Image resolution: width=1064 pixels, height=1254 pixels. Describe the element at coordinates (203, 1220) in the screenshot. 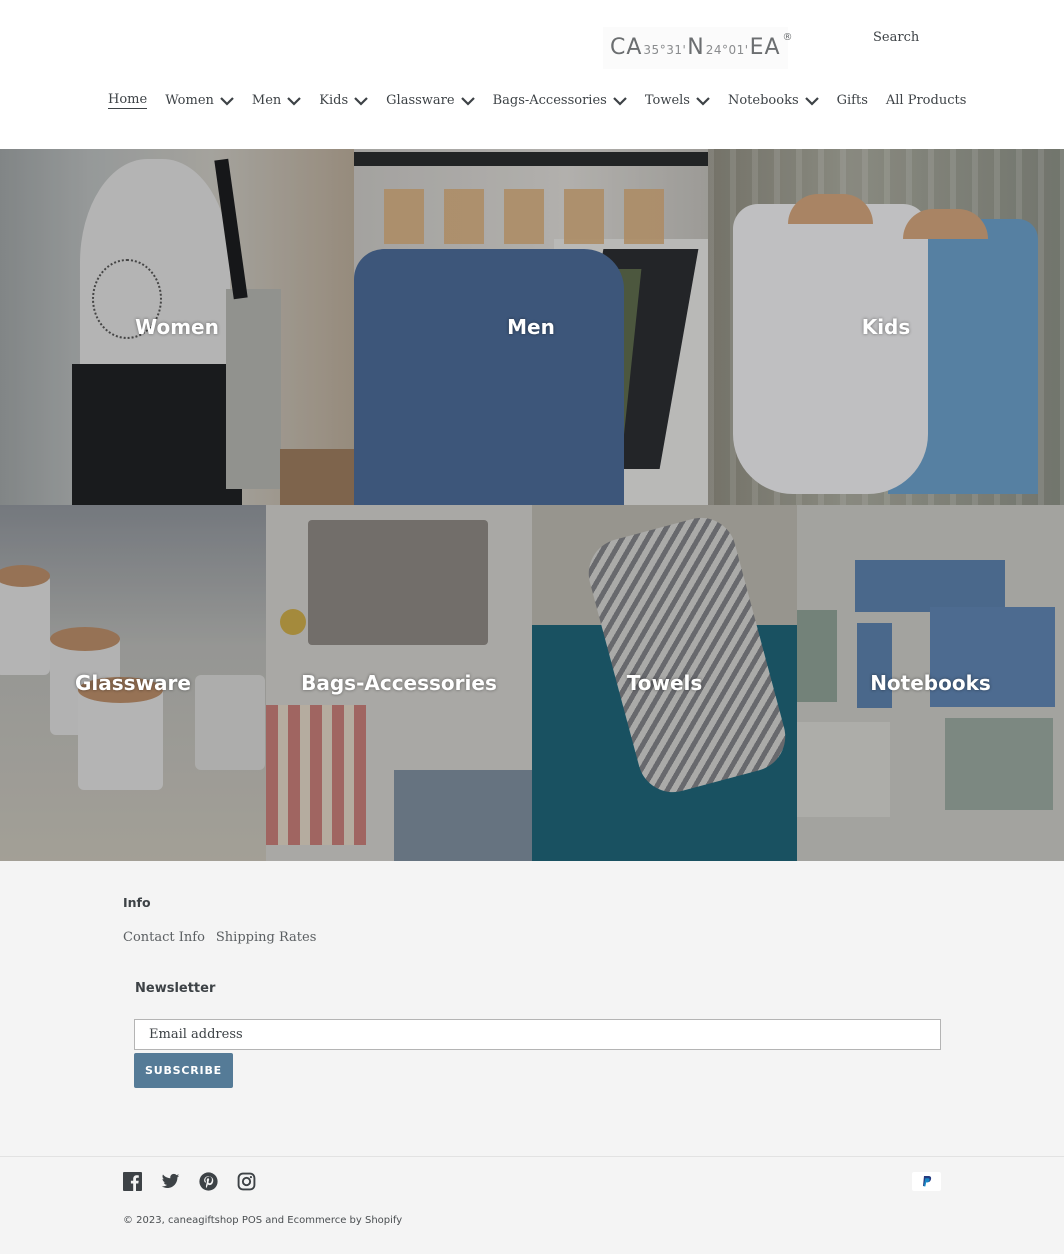

I see `shop-name-link: caneagiftshop` at that location.